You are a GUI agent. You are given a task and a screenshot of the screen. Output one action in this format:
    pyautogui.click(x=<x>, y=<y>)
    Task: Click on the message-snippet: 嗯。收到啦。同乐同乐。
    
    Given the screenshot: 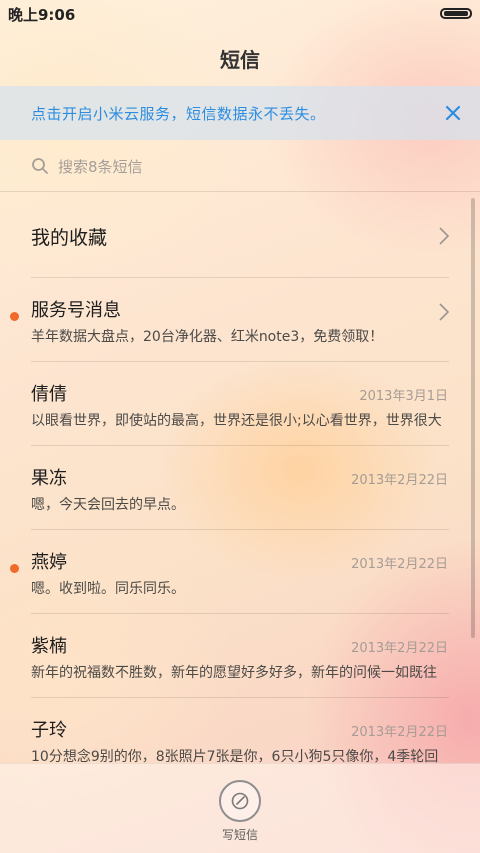 What is the action you would take?
    pyautogui.click(x=108, y=589)
    